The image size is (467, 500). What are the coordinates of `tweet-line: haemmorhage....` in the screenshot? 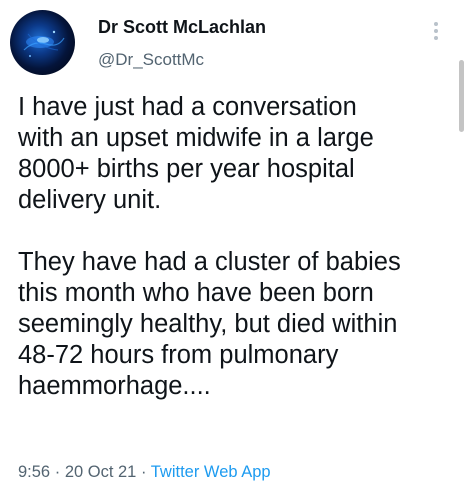 It's located at (114, 386).